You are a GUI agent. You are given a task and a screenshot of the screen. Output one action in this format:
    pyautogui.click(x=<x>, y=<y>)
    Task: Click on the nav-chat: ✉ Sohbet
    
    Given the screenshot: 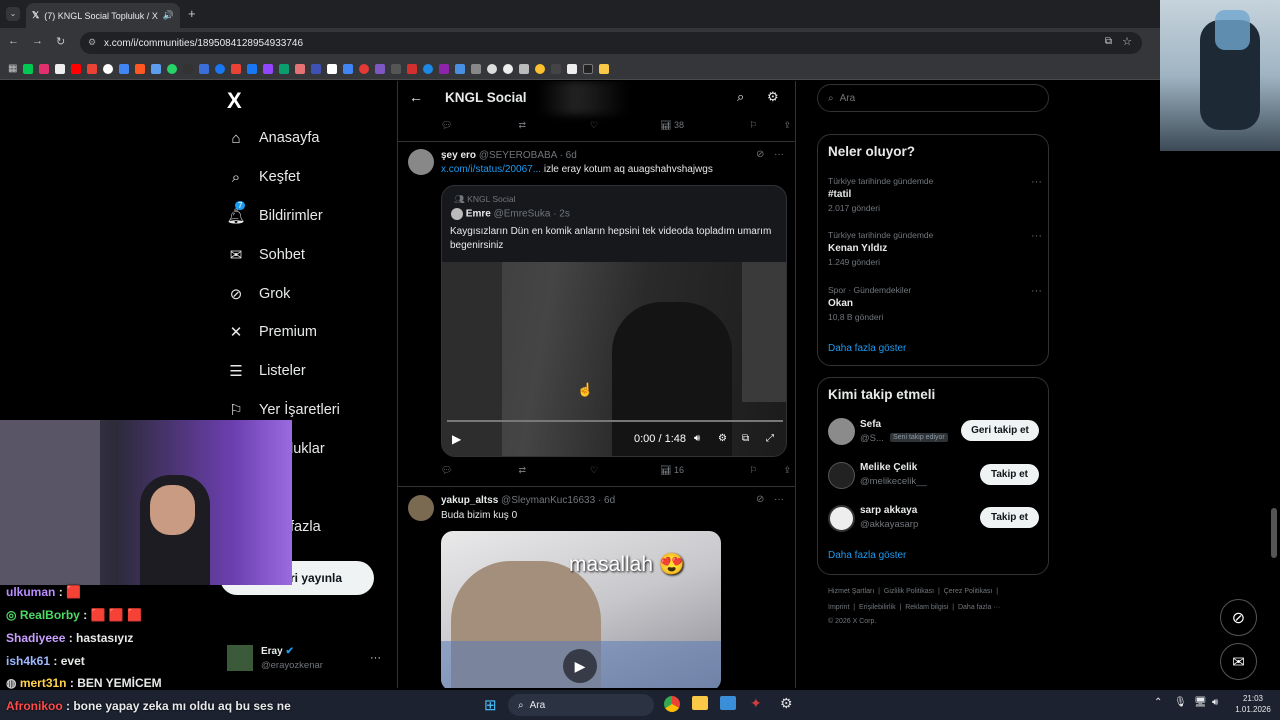 What is the action you would take?
    pyautogui.click(x=266, y=255)
    